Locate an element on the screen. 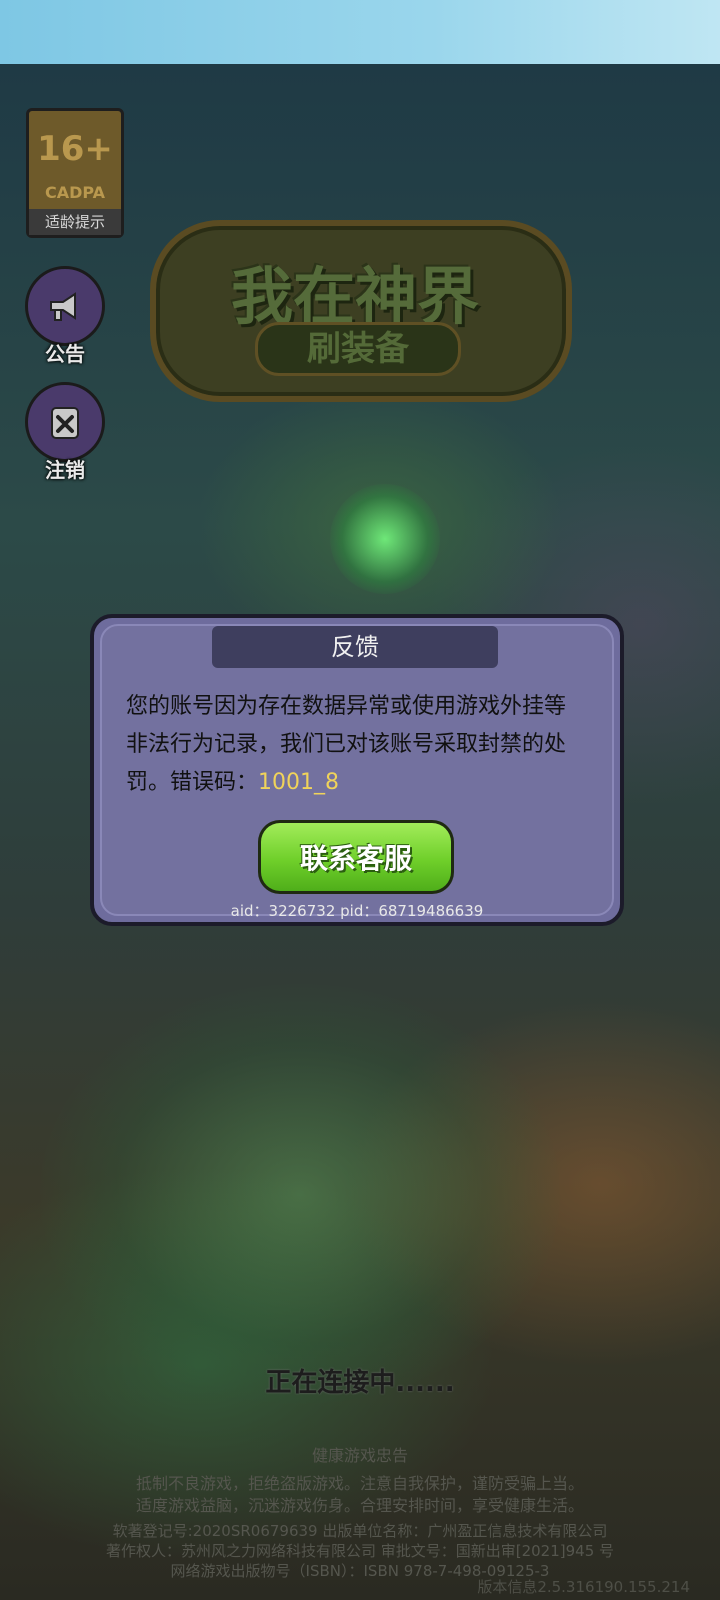 Image resolution: width=720 pixels, height=1600 pixels. announcement-button: 公告 is located at coordinates (65, 316).